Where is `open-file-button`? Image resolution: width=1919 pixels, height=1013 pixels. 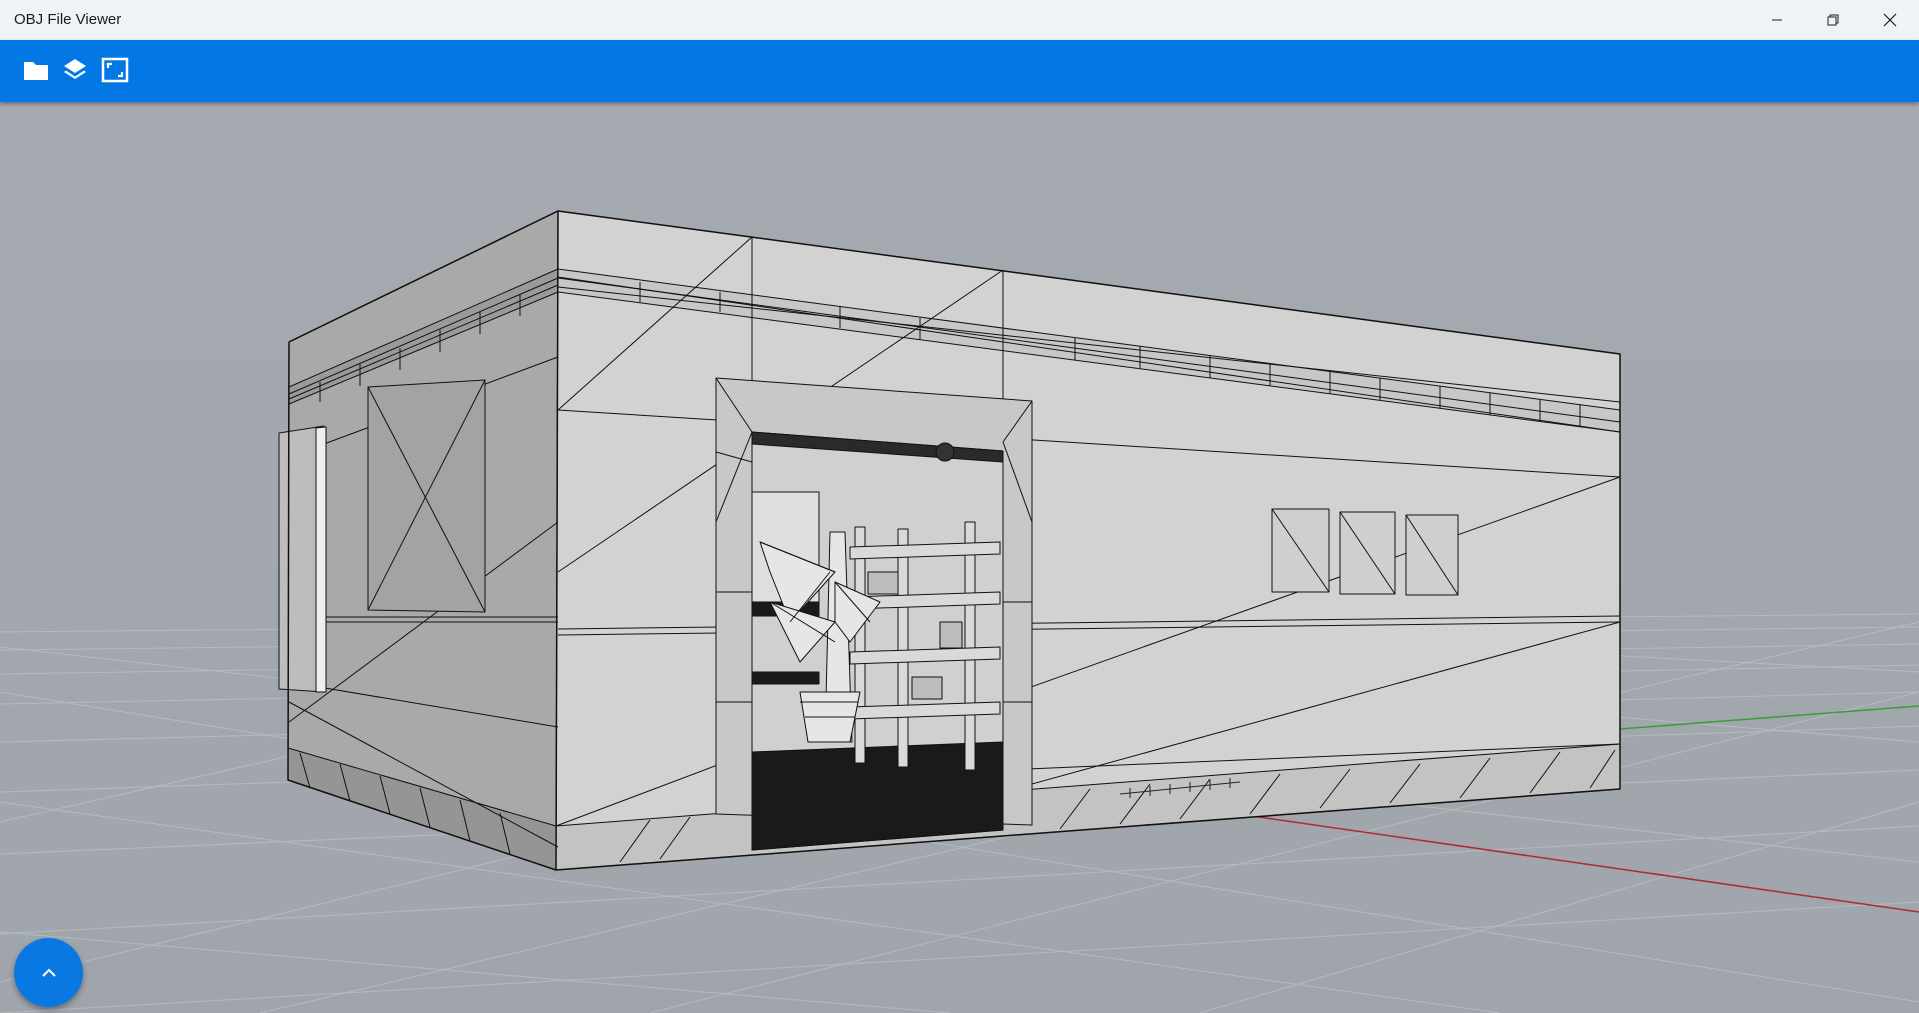
open-file-button is located at coordinates (36, 70).